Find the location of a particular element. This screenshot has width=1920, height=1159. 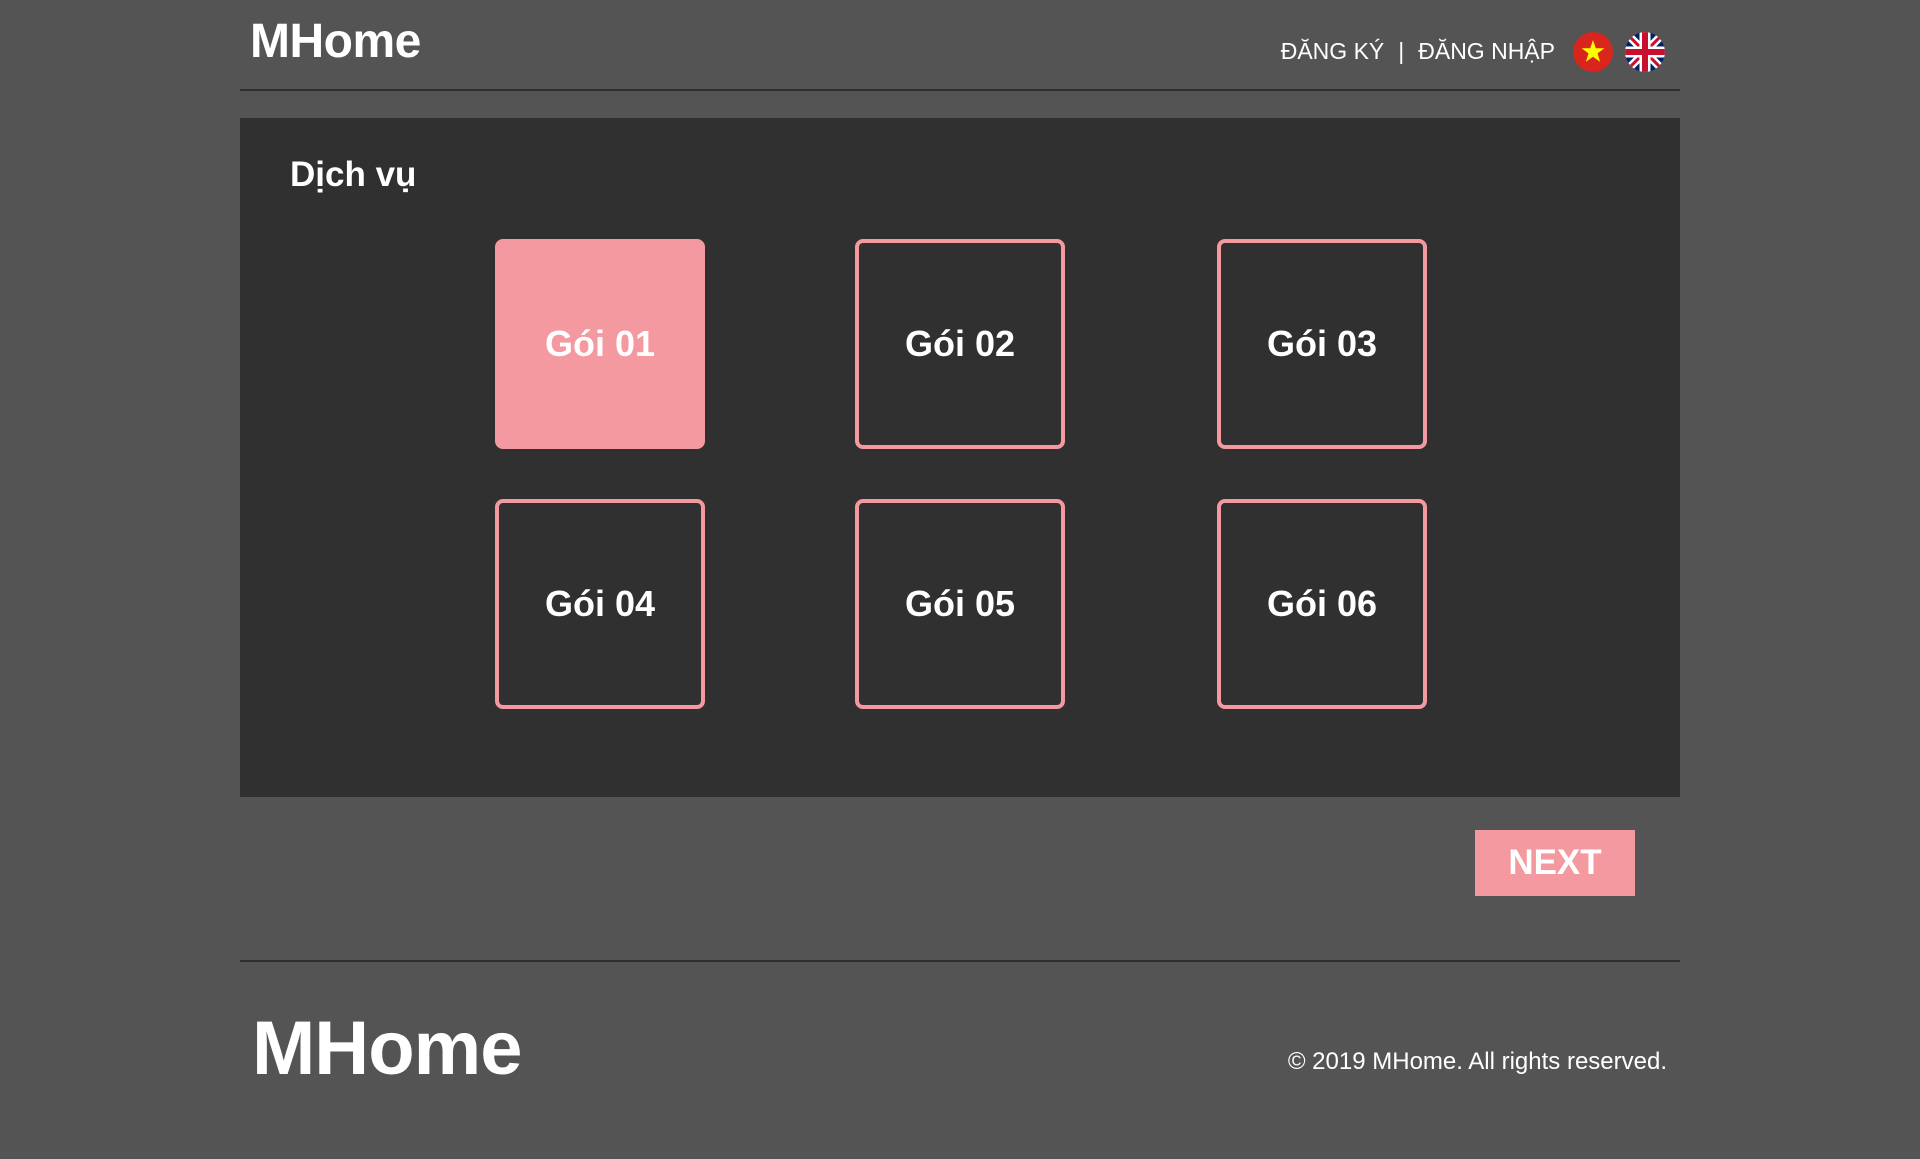

package-03-button: Gói 03 is located at coordinates (1322, 344).